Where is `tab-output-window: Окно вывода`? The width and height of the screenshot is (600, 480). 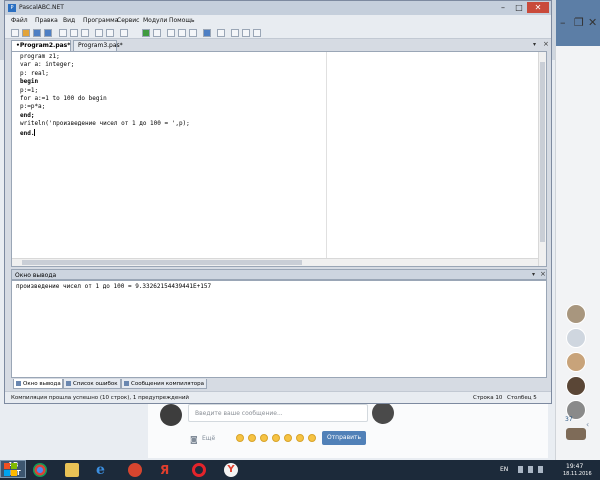
tab-output-window: Окно вывода is located at coordinates (38, 384).